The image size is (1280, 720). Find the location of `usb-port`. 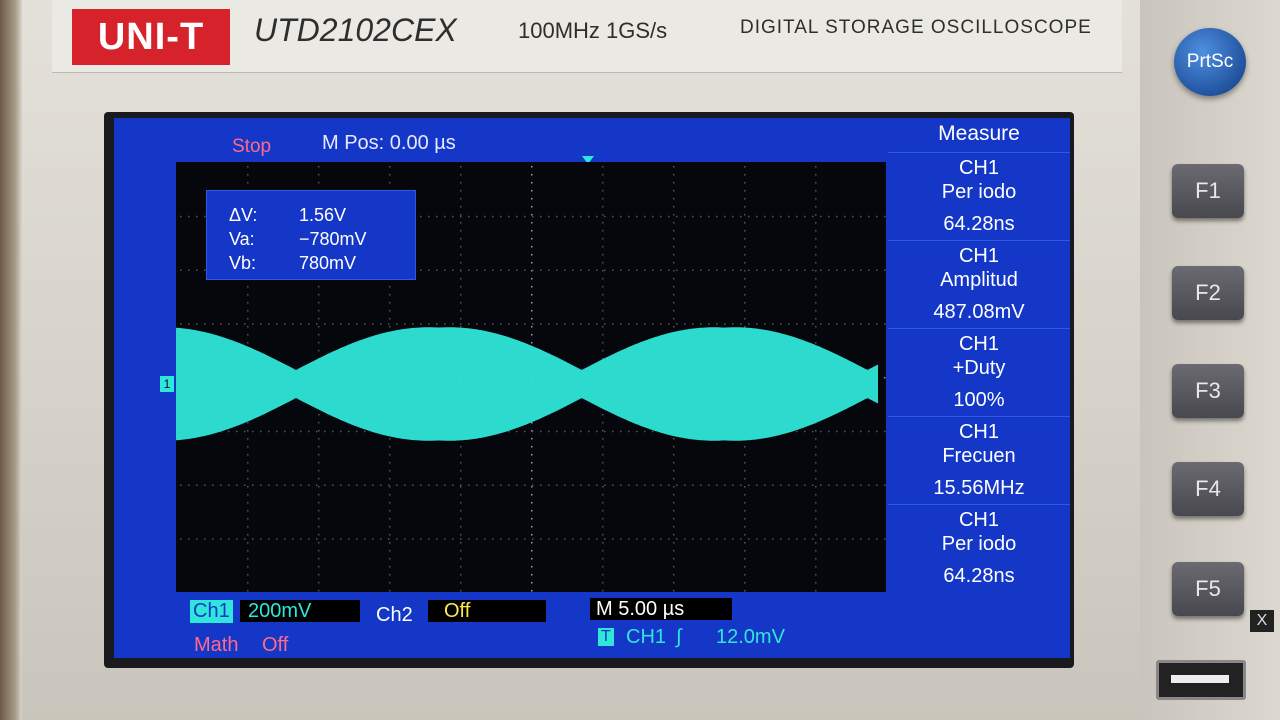

usb-port is located at coordinates (1201, 680).